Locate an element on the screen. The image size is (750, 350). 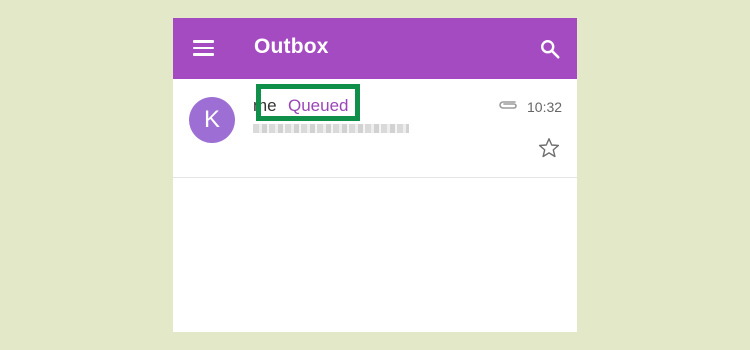
app-bar: Outbox is located at coordinates (375, 48).